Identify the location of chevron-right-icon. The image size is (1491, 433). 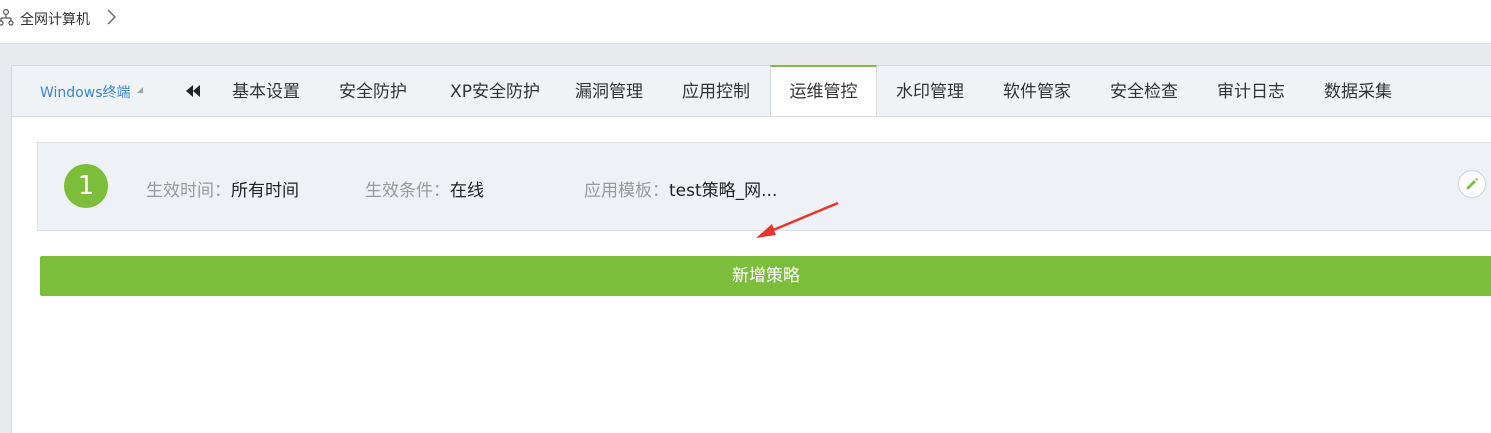
(111, 17).